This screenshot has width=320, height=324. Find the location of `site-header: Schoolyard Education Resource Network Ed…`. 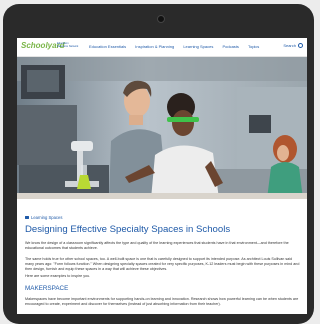

site-header: Schoolyard Education Resource Network Ed… is located at coordinates (162, 47).